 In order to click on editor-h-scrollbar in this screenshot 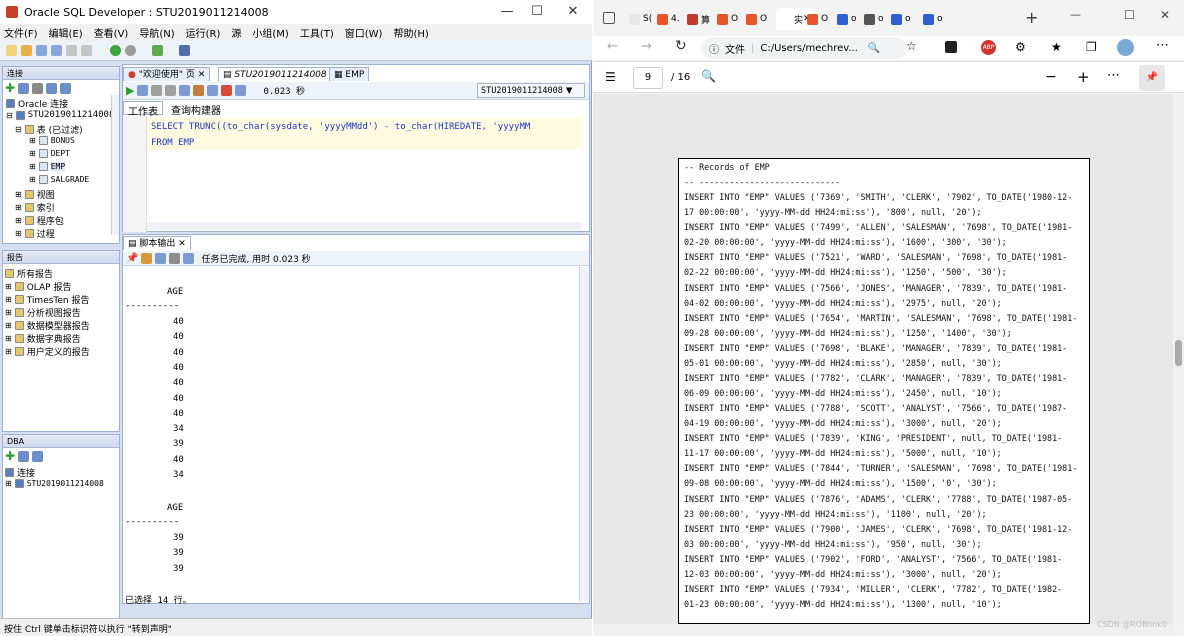, I will do `click(364, 226)`.